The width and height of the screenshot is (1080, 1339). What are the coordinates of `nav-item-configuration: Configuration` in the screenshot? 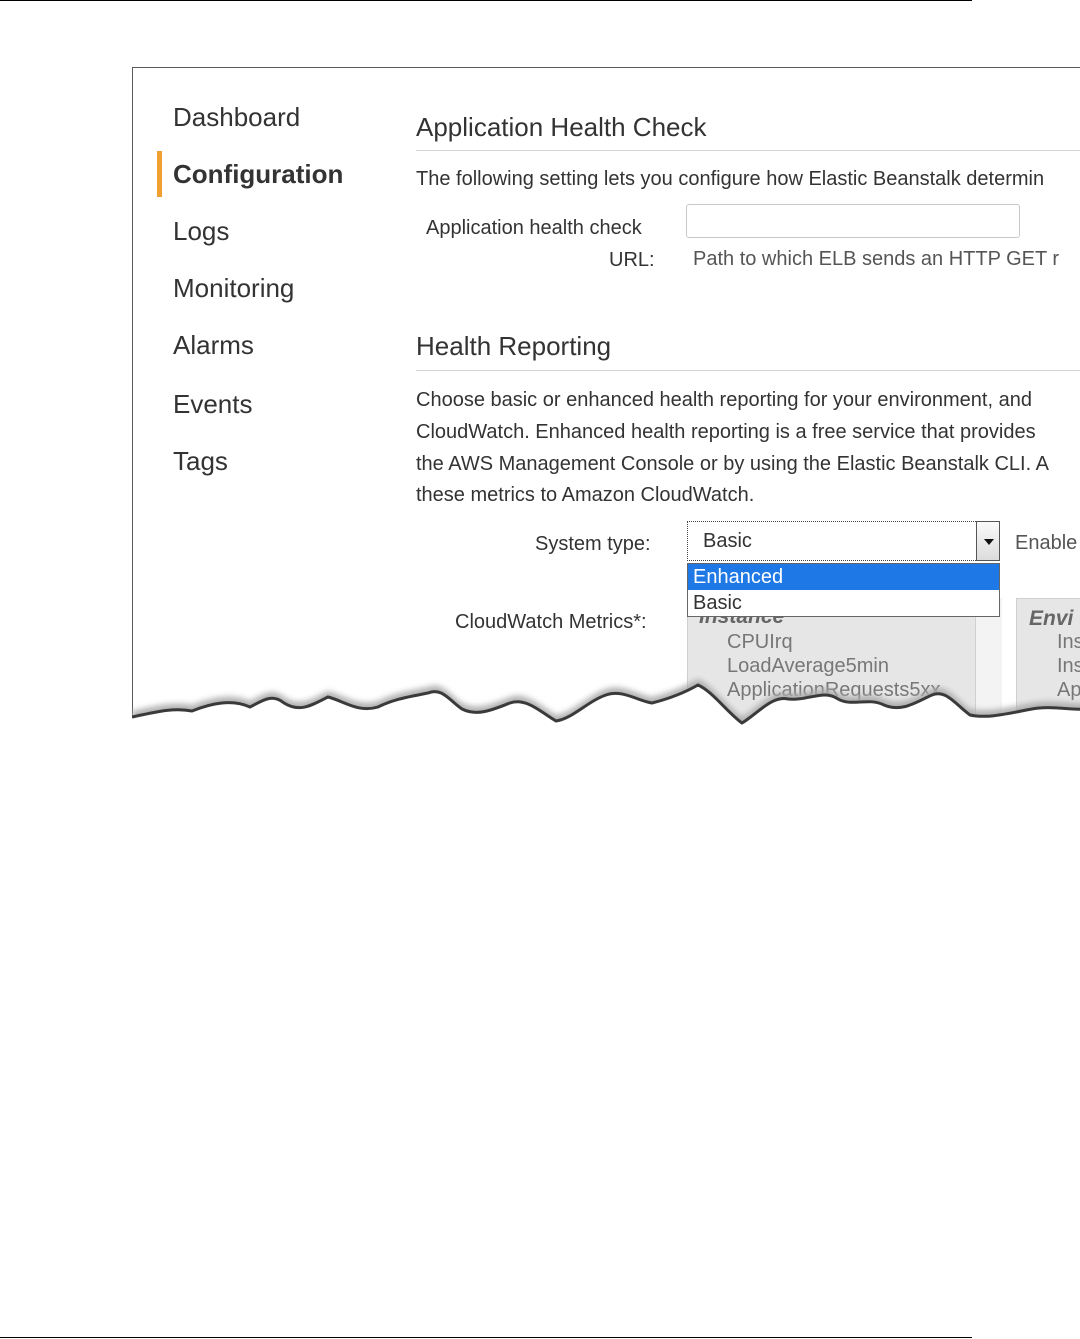 It's located at (258, 174).